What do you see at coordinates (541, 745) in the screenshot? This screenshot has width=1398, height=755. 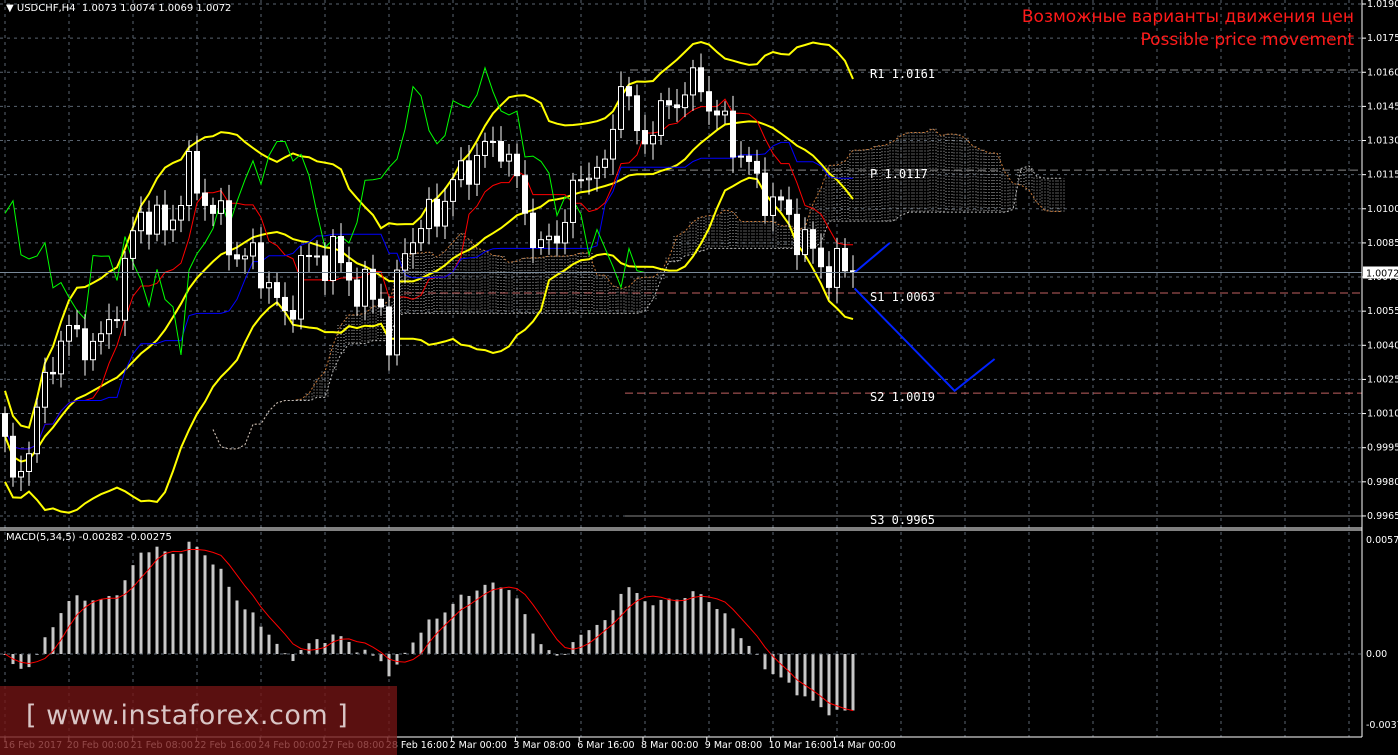 I see `time-tick-label: 3 Mar 08:00` at bounding box center [541, 745].